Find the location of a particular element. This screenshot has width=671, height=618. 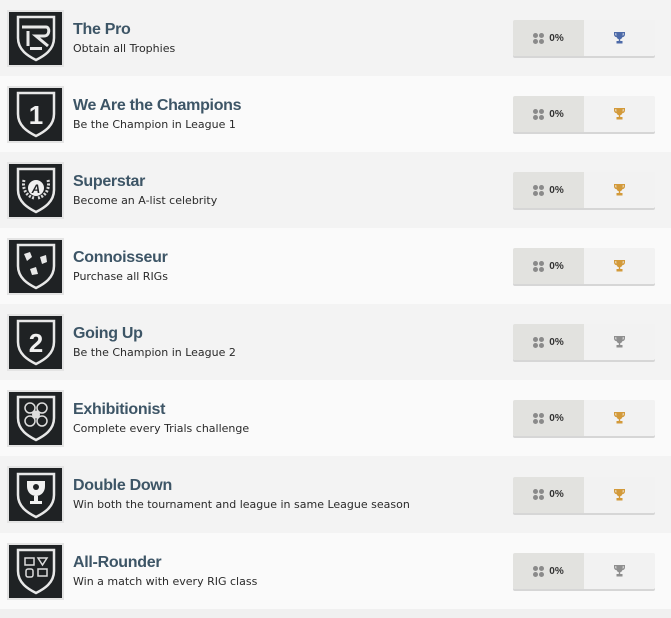

trophy-description: Become an A-list celebrity is located at coordinates (145, 200).